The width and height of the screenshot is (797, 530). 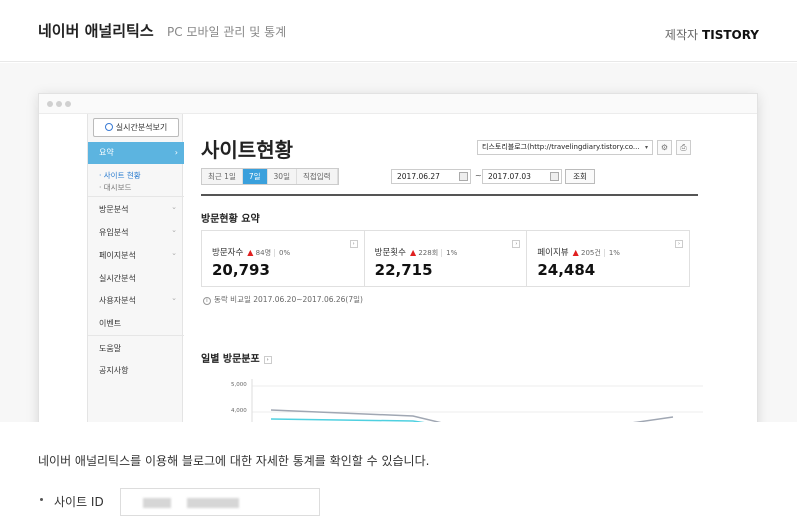 What do you see at coordinates (108, 127) in the screenshot?
I see `clock-icon` at bounding box center [108, 127].